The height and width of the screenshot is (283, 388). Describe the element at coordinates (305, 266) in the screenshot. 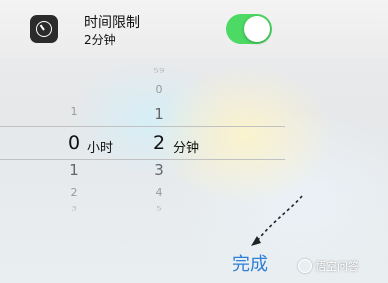

I see `watermark-logo-icon` at that location.